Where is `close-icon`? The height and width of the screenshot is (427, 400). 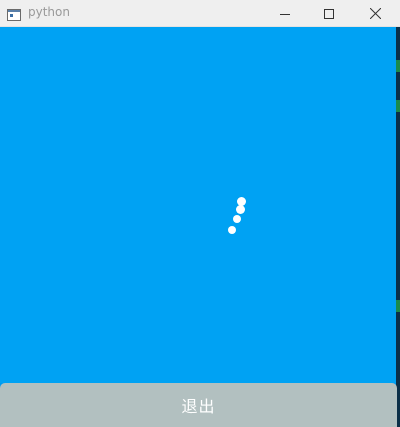
close-icon is located at coordinates (375, 13).